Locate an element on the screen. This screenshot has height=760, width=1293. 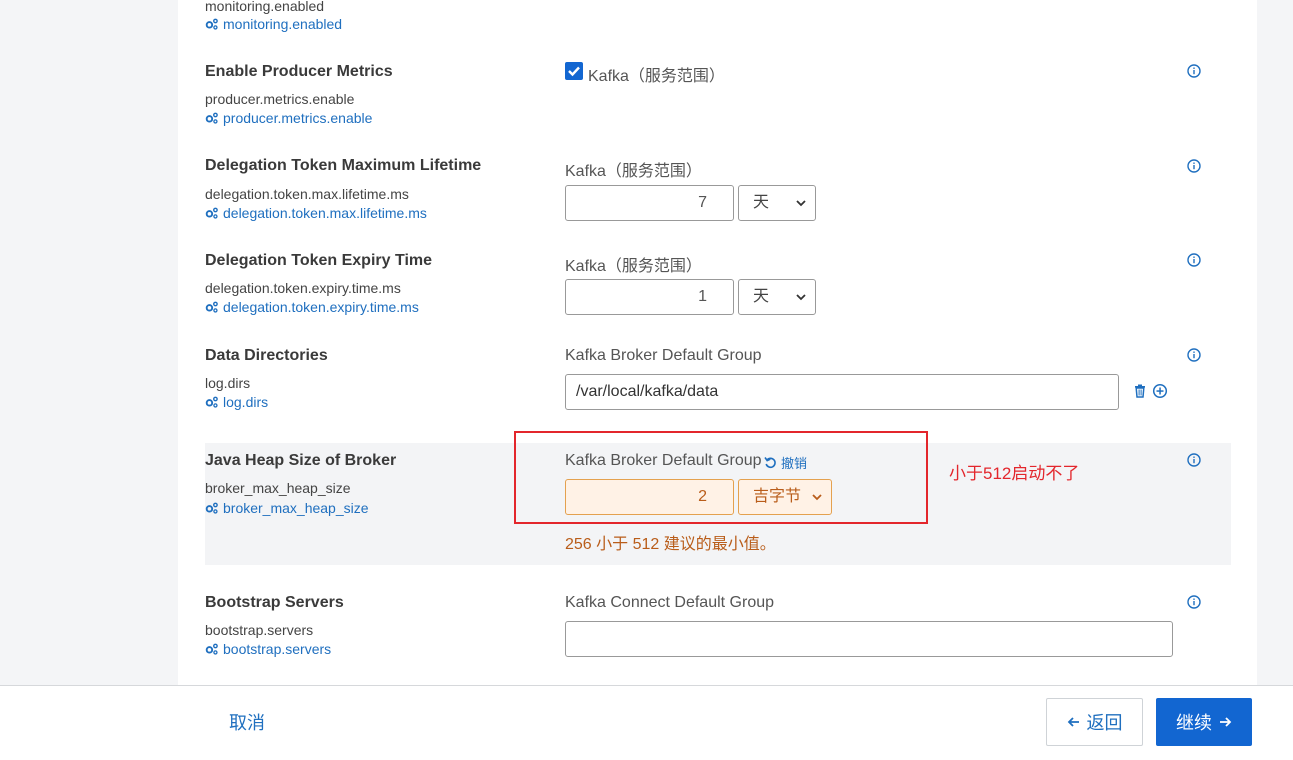
property-link-label: bootstrap.servers is located at coordinates (277, 649).